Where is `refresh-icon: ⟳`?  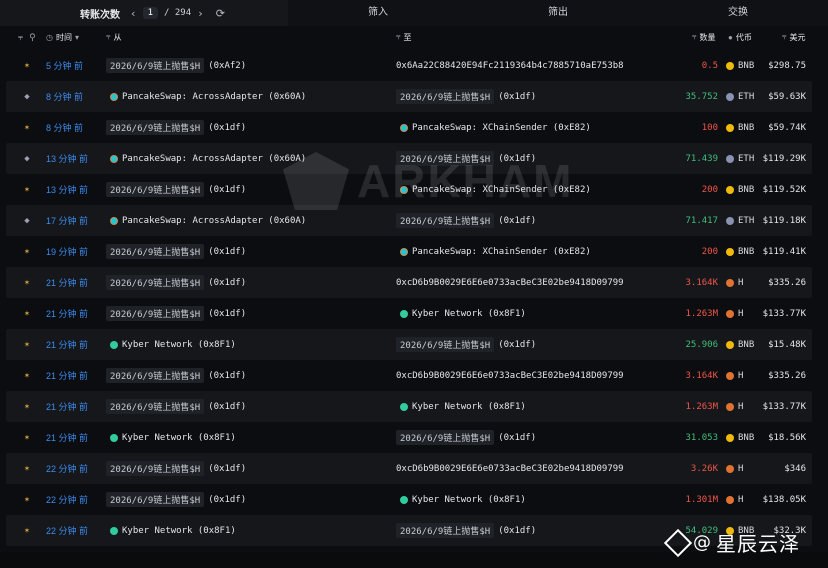
refresh-icon: ⟳ is located at coordinates (220, 13).